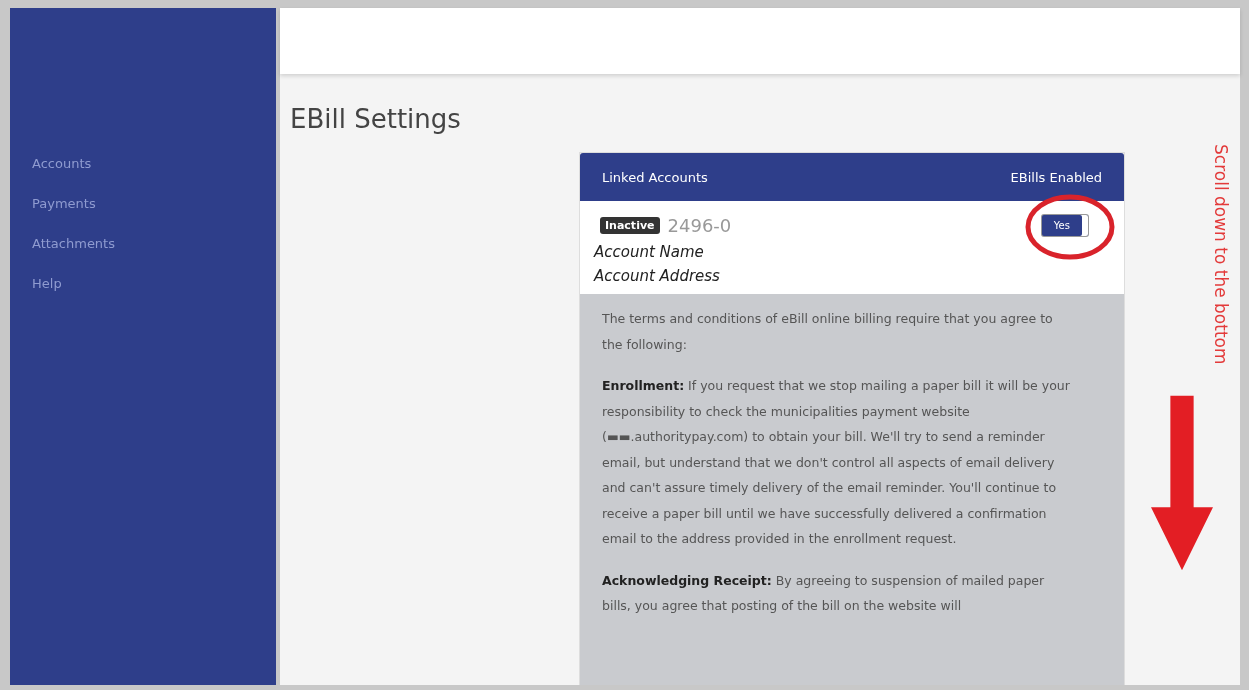 The image size is (1249, 690). I want to click on sidebar-item: Payments, so click(143, 216).